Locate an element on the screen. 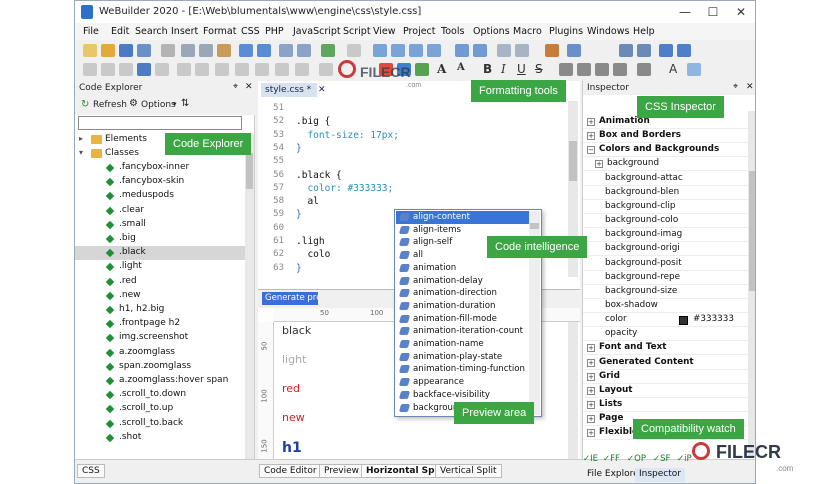 The height and width of the screenshot is (484, 836). menu-view: View is located at coordinates (384, 31).